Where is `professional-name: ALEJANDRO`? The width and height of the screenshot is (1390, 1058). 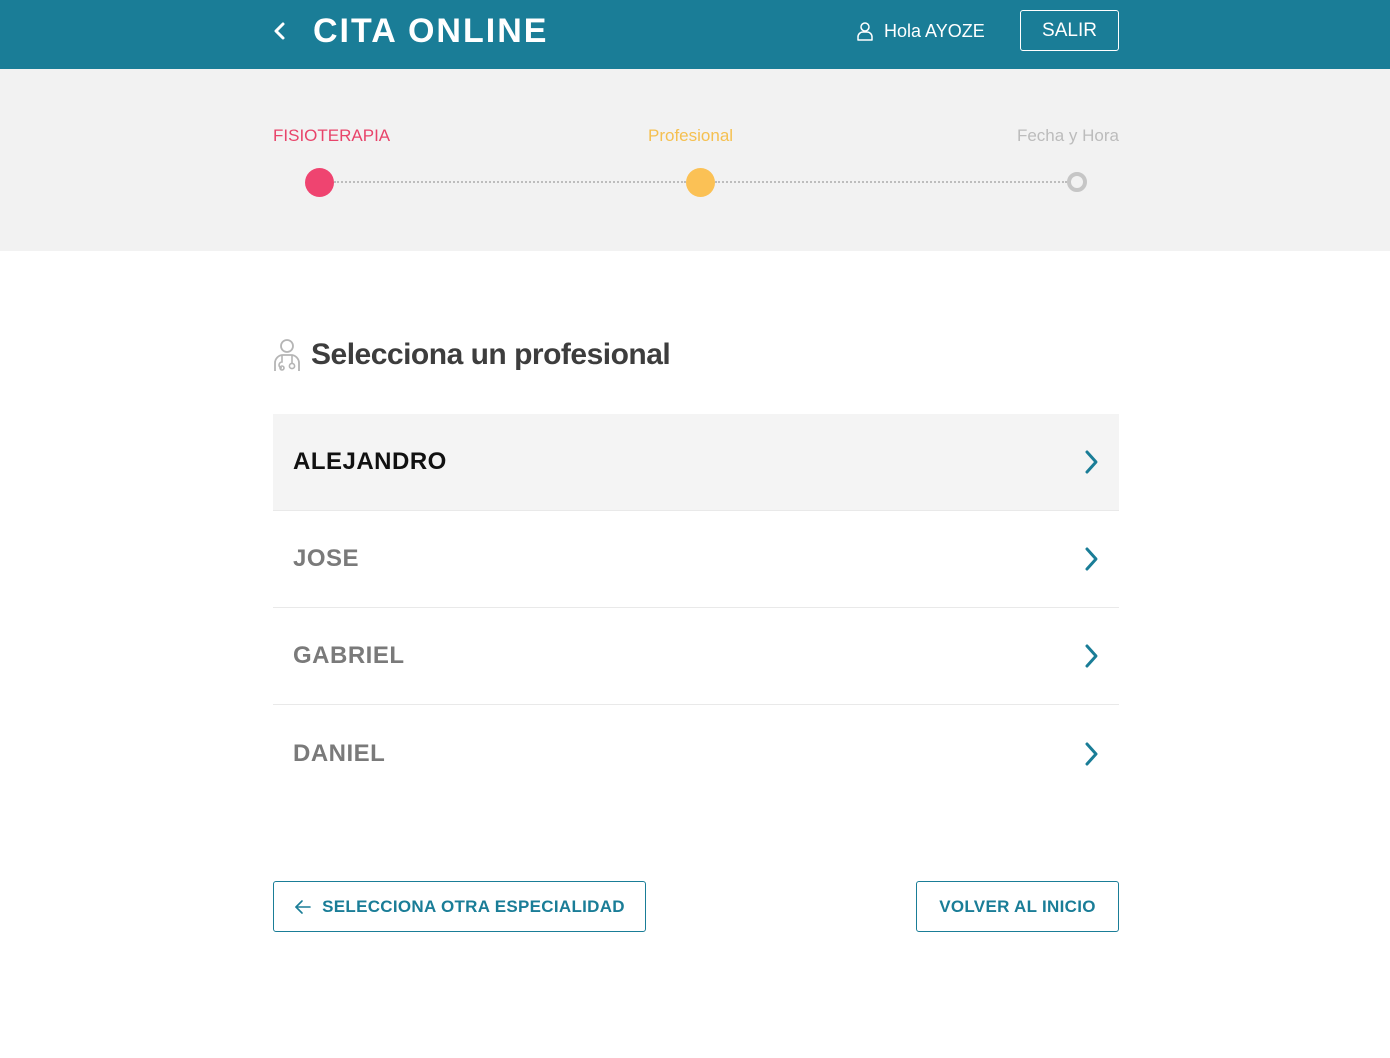
professional-name: ALEJANDRO is located at coordinates (370, 461).